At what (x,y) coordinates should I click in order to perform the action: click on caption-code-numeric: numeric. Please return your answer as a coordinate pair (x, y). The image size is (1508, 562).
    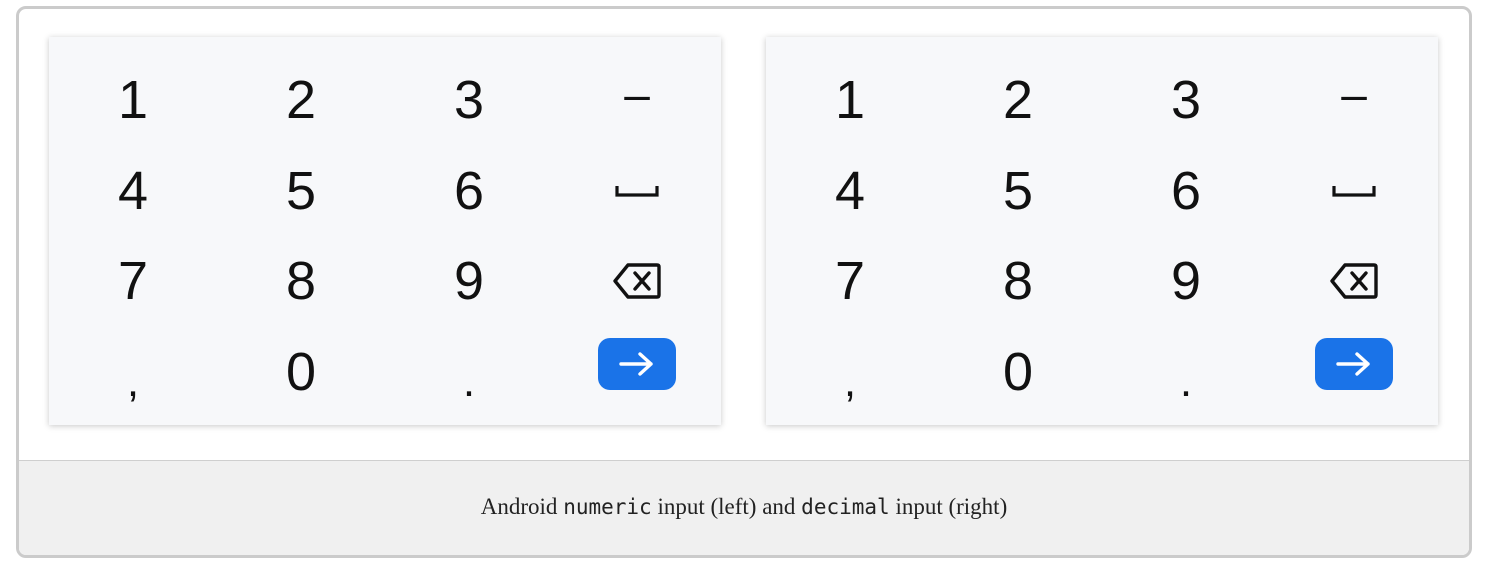
    Looking at the image, I should click on (607, 507).